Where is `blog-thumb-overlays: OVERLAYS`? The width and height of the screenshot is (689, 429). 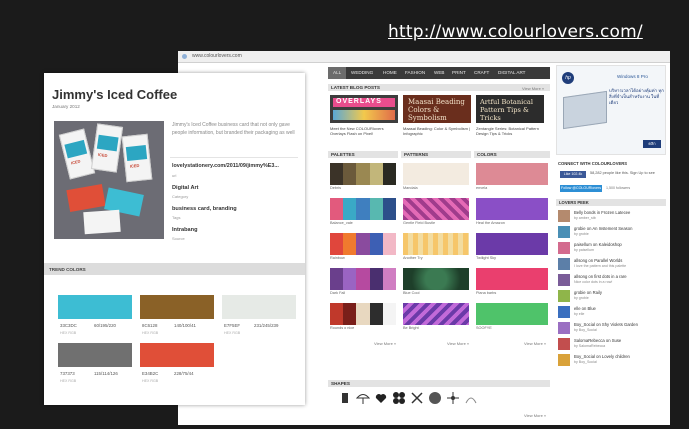
blog-thumb-overlays: OVERLAYS is located at coordinates (364, 109).